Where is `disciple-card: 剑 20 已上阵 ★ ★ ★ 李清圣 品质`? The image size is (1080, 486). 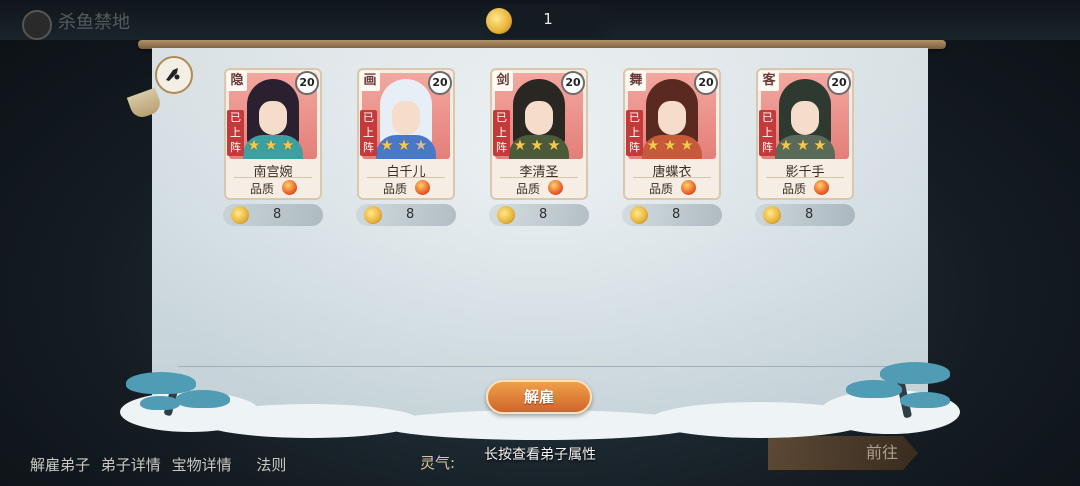
disciple-card: 剑 20 已上阵 ★ ★ ★ 李清圣 品质 is located at coordinates (539, 134).